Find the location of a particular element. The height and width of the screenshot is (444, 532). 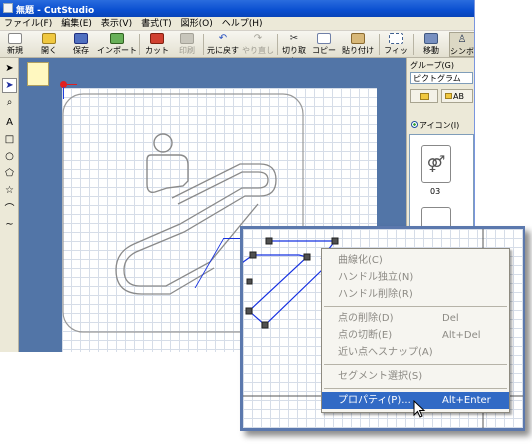

person-body is located at coordinates (167, 174).